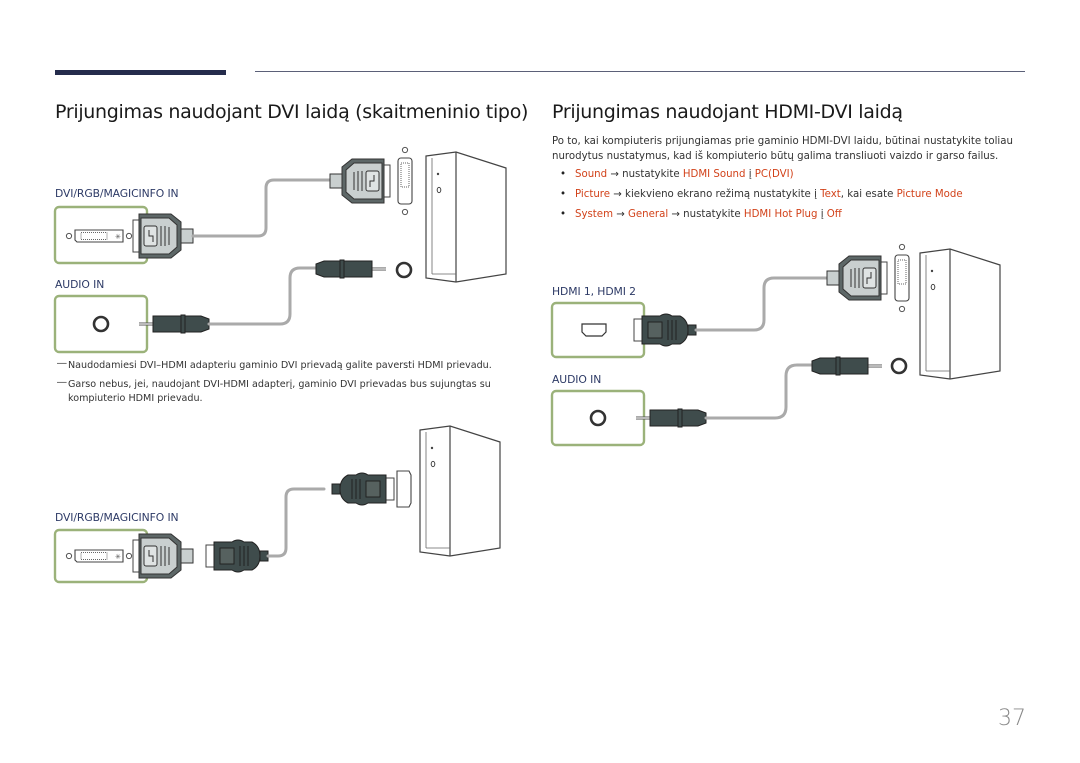  What do you see at coordinates (759, 391) in the screenshot?
I see `audio-cable-right` at bounding box center [759, 391].